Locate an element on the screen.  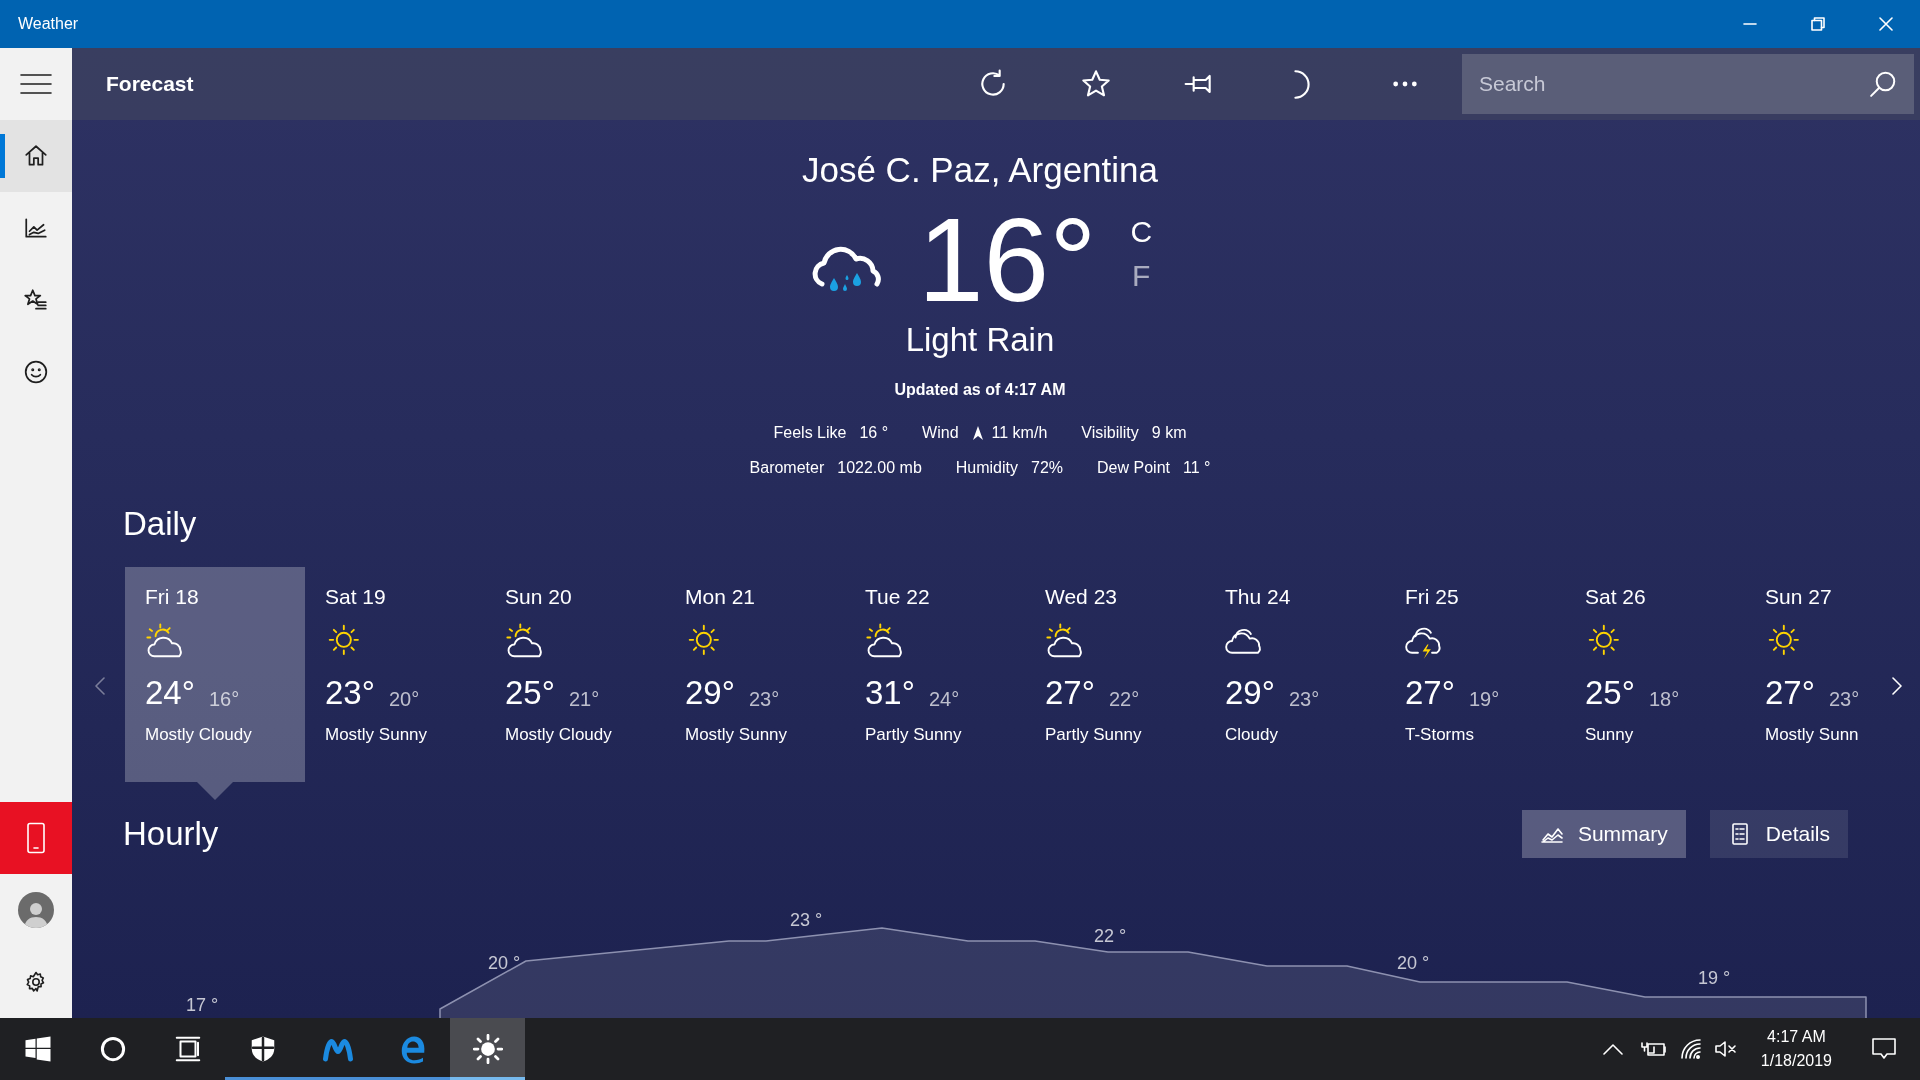
condition-label: Mostly Sunn is located at coordinates (1812, 735).